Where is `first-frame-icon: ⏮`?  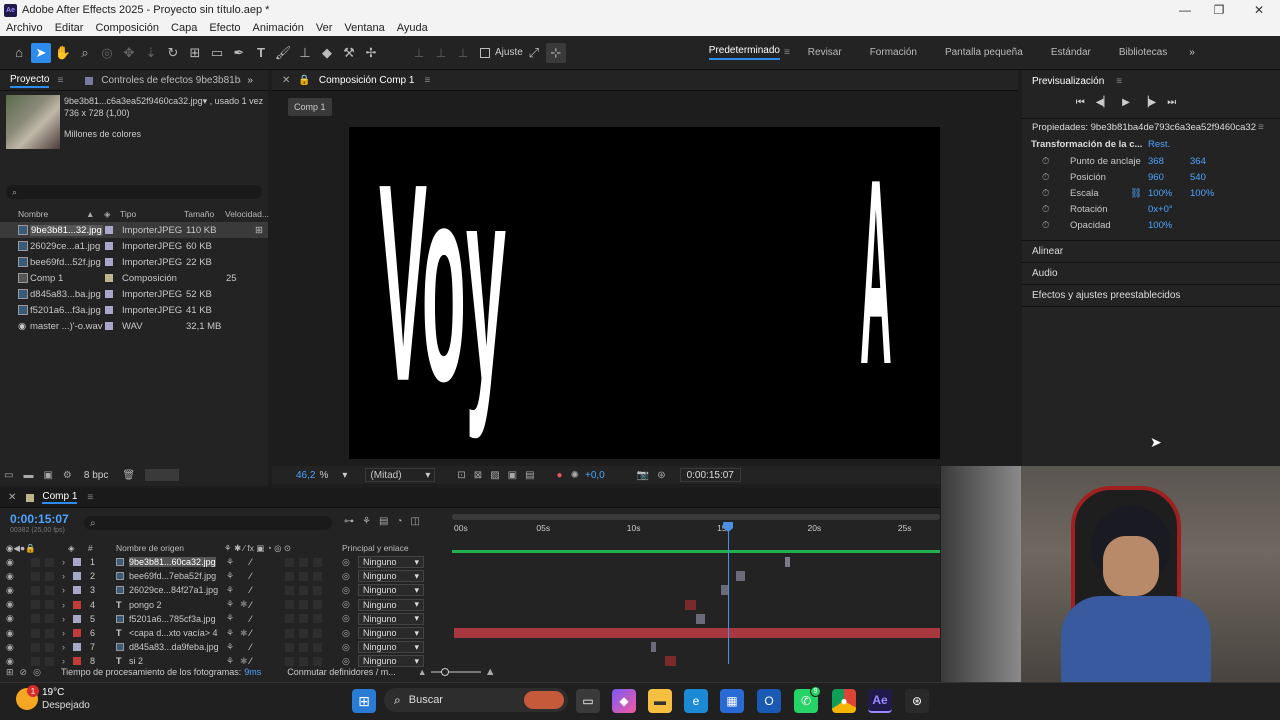
first-frame-icon: ⏮ is located at coordinates (1080, 102).